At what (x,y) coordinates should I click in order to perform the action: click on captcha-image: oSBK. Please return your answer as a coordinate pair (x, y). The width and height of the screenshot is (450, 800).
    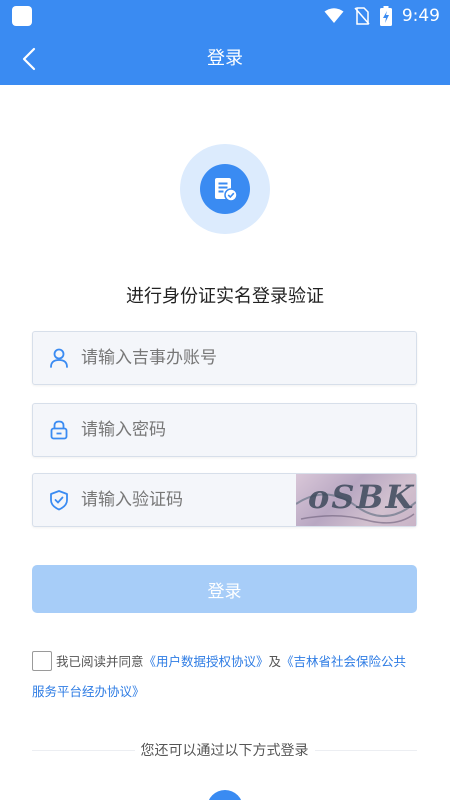
    Looking at the image, I should click on (356, 500).